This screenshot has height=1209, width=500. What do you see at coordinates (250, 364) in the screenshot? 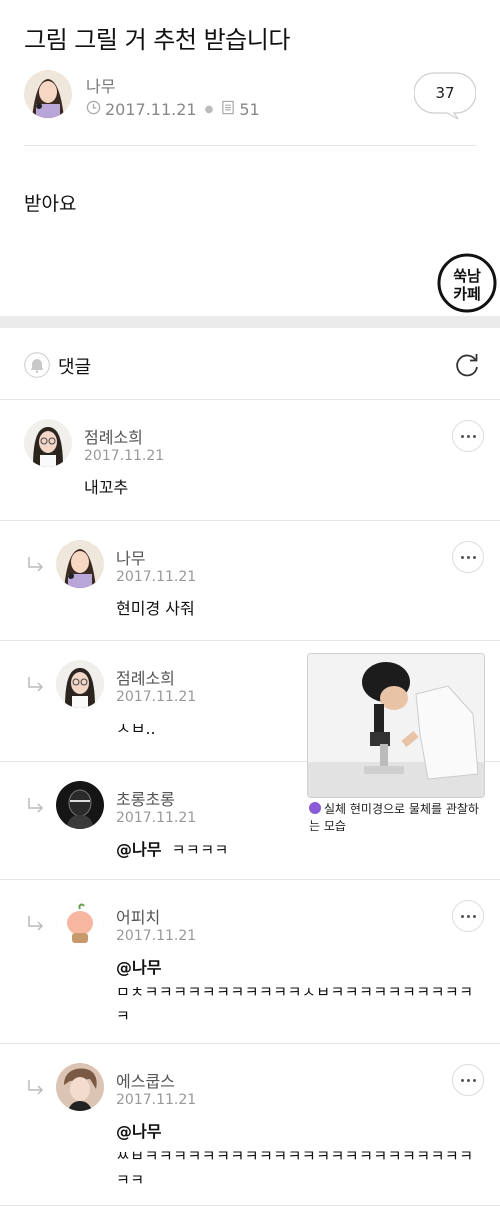
I see `comments-header: 댓글` at bounding box center [250, 364].